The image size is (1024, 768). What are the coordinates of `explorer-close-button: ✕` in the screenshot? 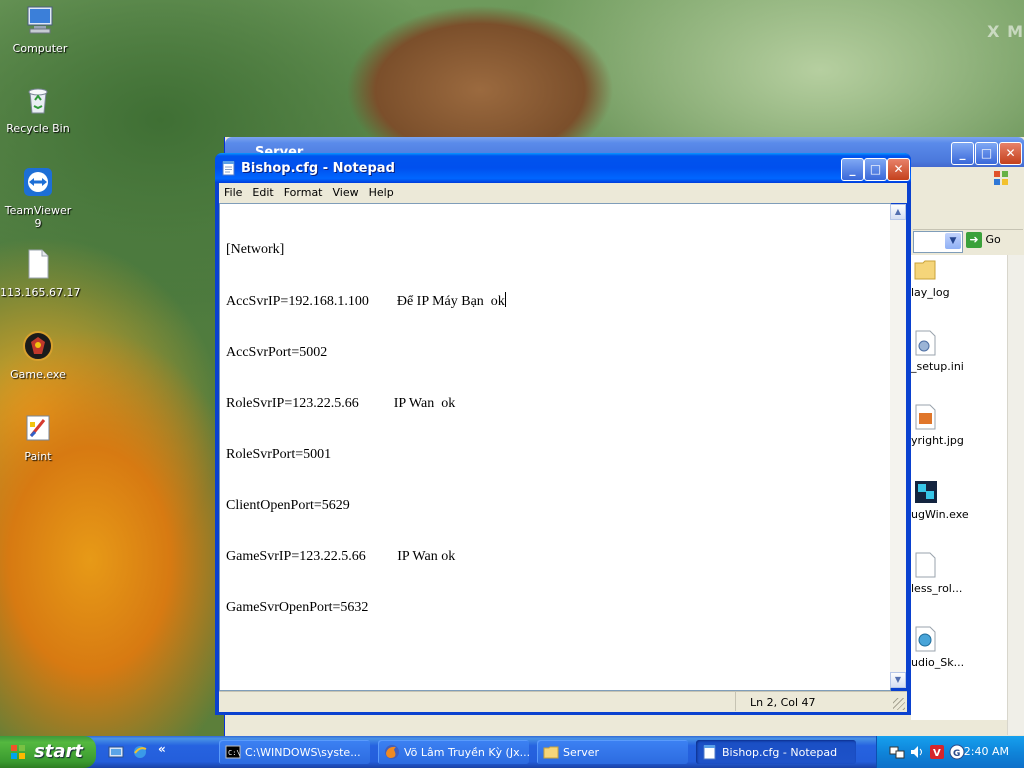 It's located at (1010, 153).